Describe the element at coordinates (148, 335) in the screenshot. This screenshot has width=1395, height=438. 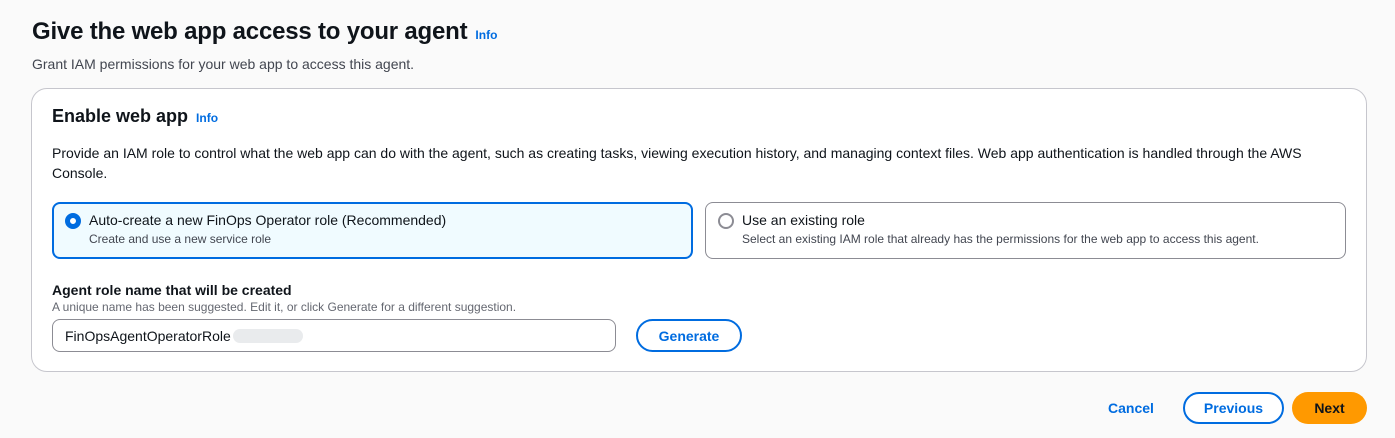
I see `role-name-value: FinOpsAgentOperatorRole` at that location.